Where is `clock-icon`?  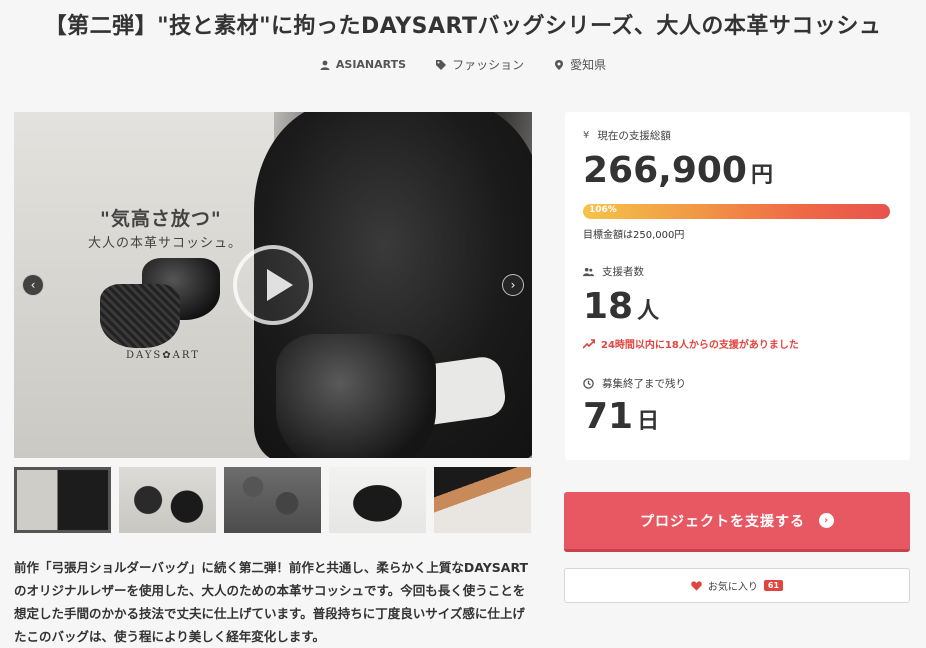
clock-icon is located at coordinates (588, 383).